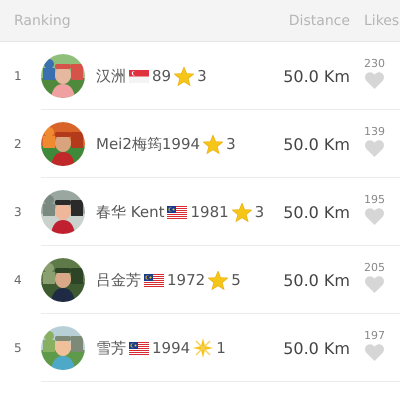 The height and width of the screenshot is (400, 400). I want to click on runner-name: 1972, so click(186, 280).